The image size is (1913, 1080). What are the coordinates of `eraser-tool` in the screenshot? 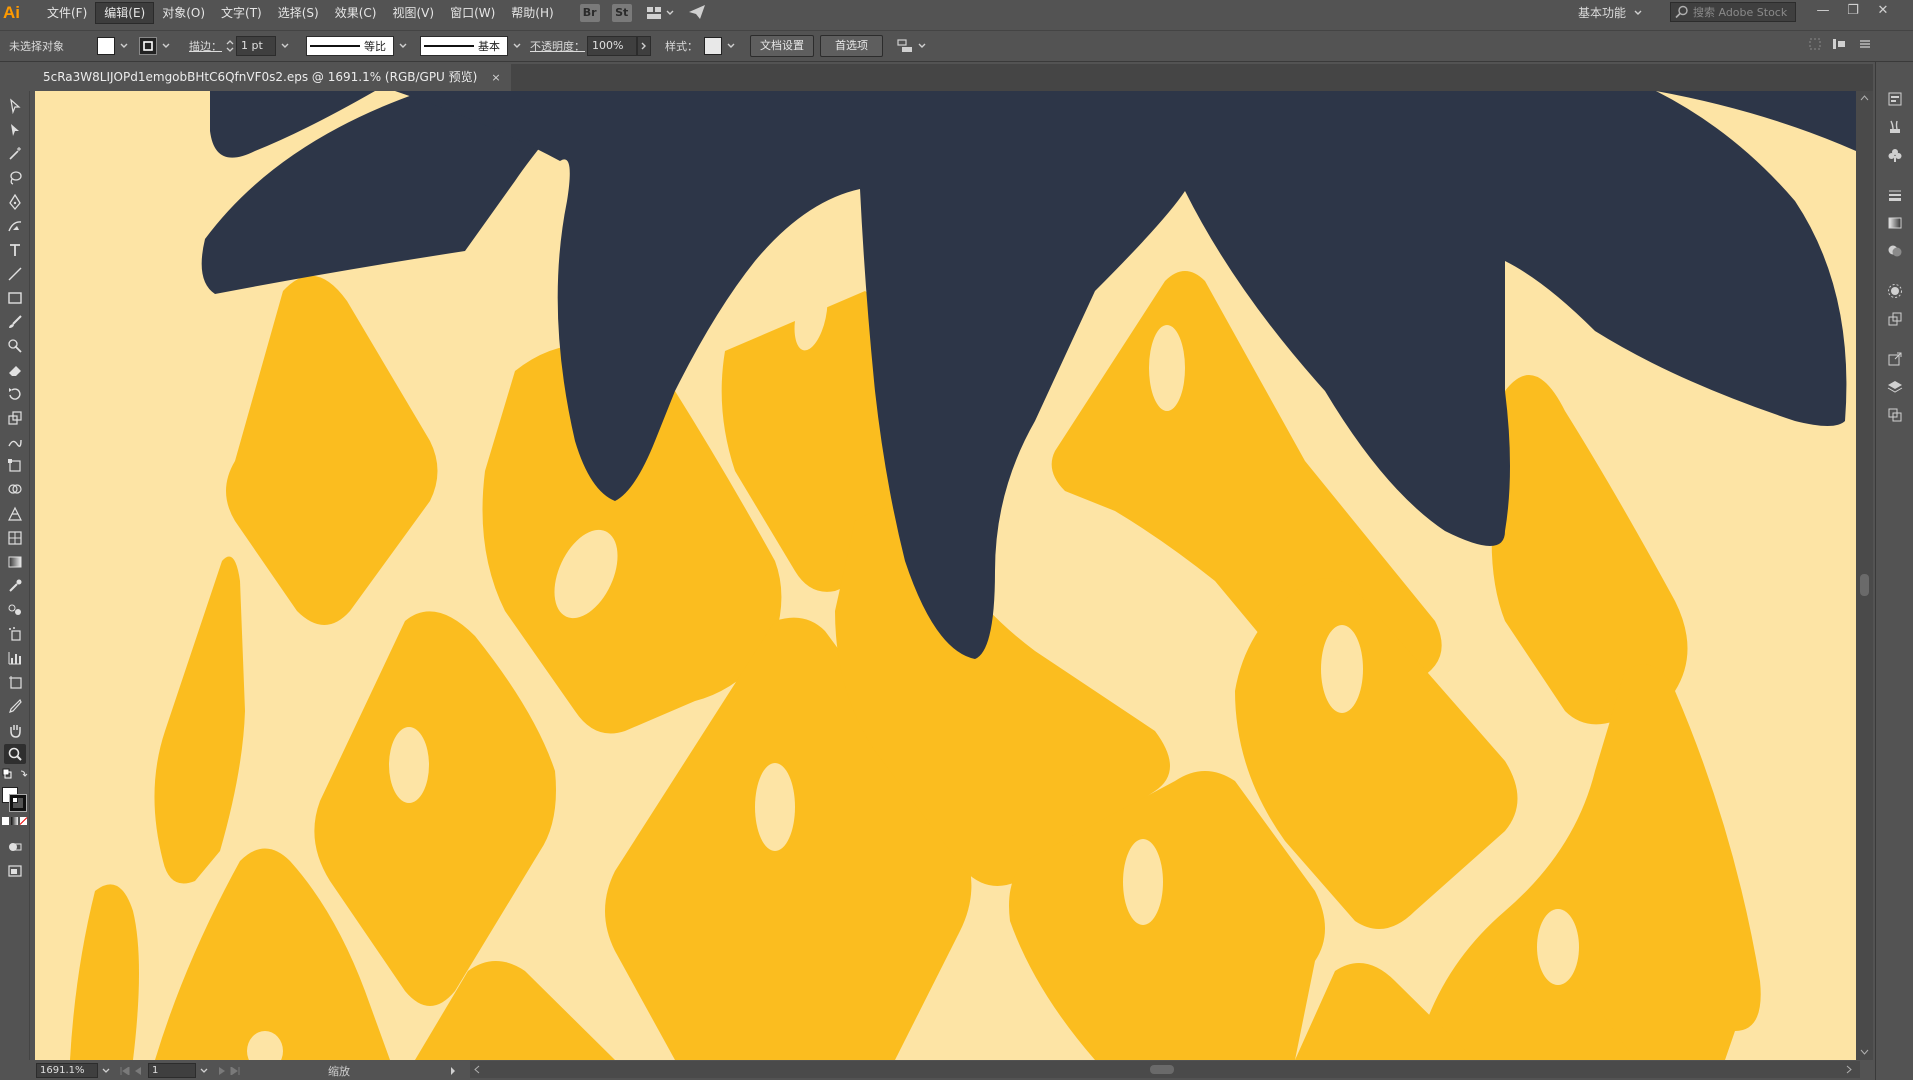 It's located at (15, 370).